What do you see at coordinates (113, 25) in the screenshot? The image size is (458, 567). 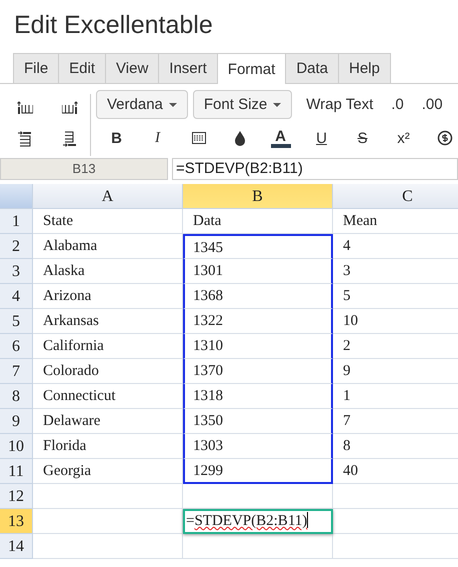 I see `window-title: Edit Excellentable` at bounding box center [113, 25].